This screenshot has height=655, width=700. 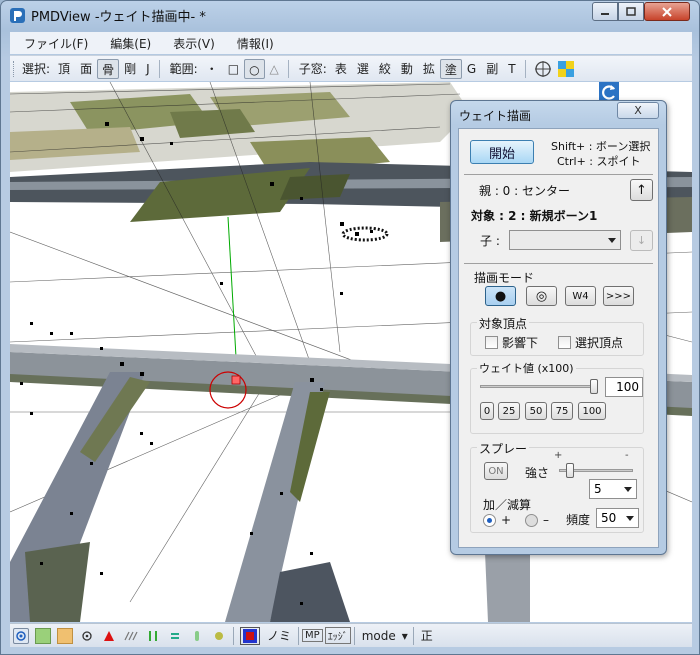 I want to click on select-vertex: 頂, so click(x=64, y=69).